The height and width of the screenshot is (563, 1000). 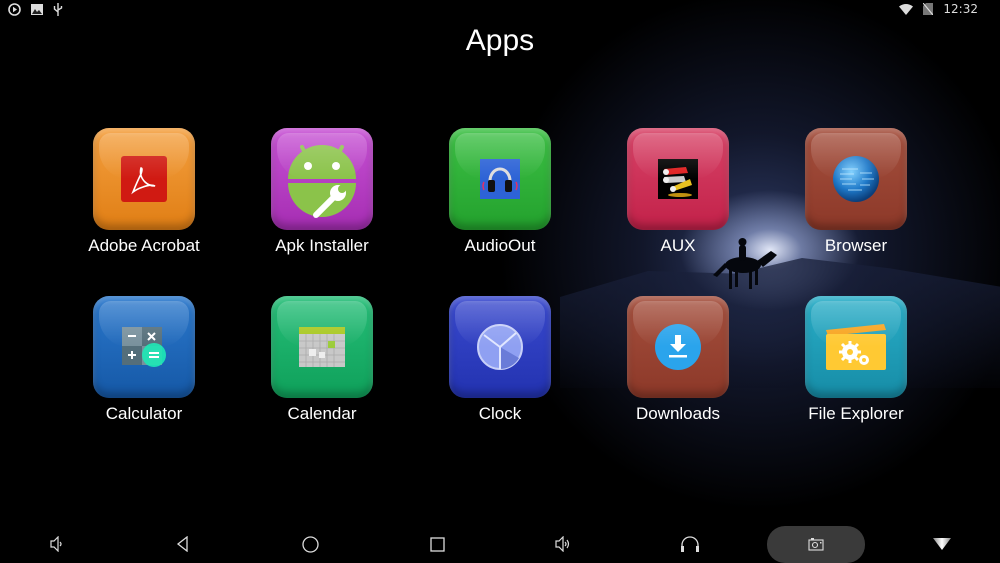 I want to click on home-button, so click(x=310, y=544).